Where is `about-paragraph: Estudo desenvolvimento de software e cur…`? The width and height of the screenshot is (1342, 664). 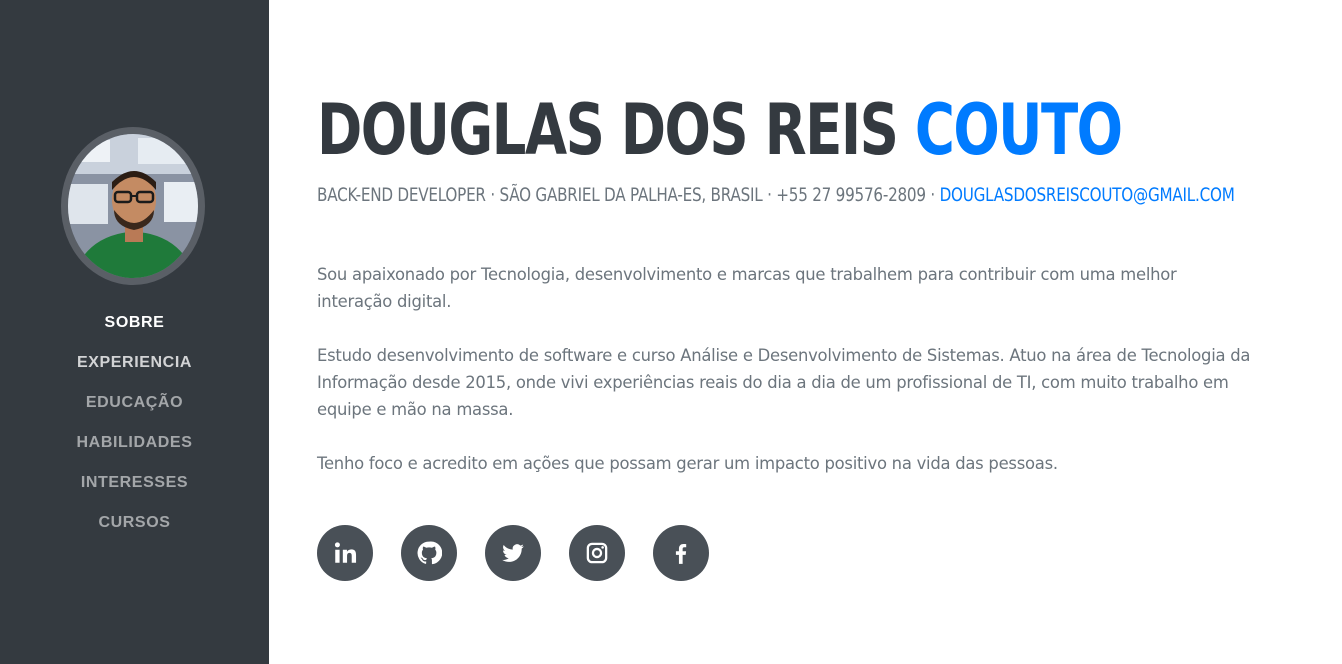
about-paragraph: Estudo desenvolvimento de software e cur… is located at coordinates (784, 382).